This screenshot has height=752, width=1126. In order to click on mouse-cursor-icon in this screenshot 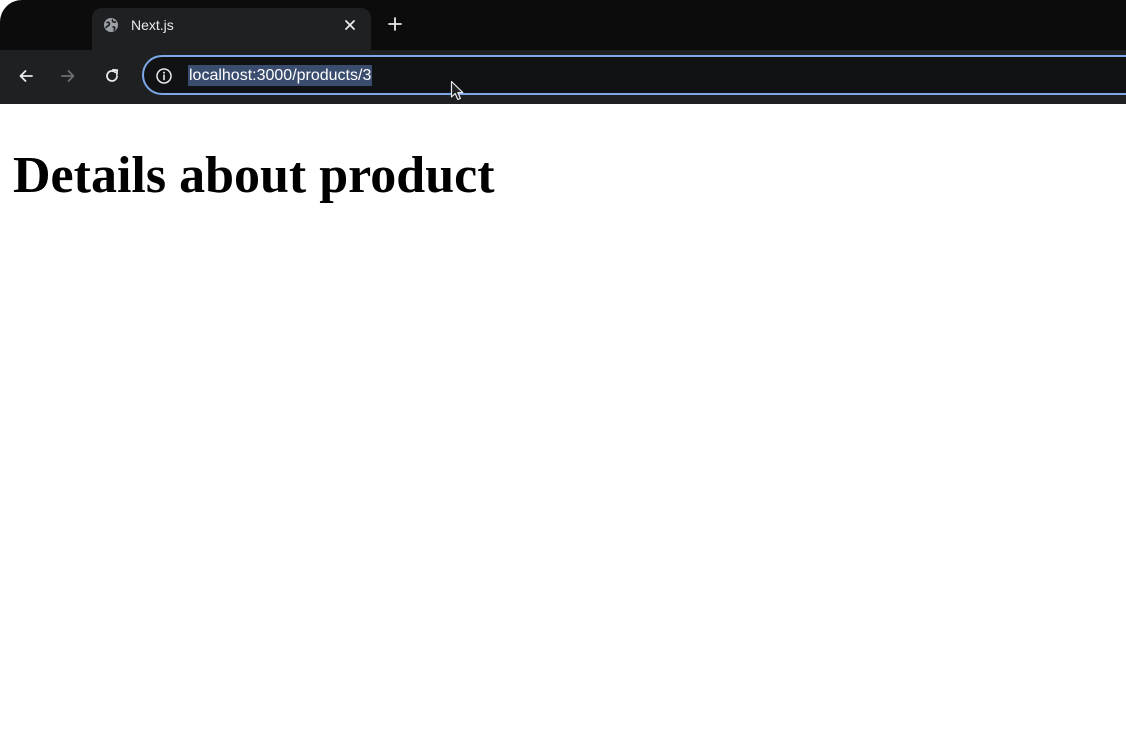, I will do `click(457, 90)`.